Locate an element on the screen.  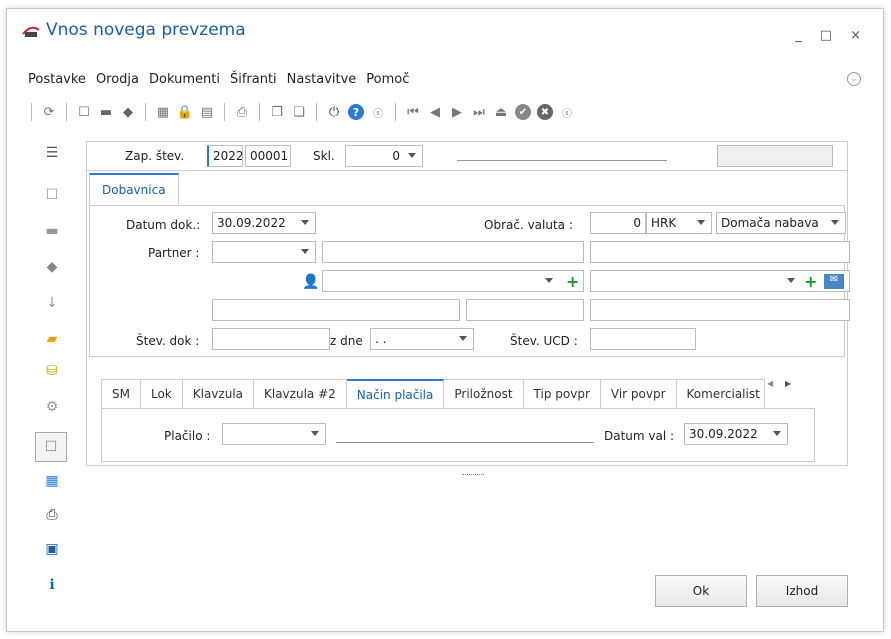
table-search-icon: ▦ is located at coordinates (52, 481).